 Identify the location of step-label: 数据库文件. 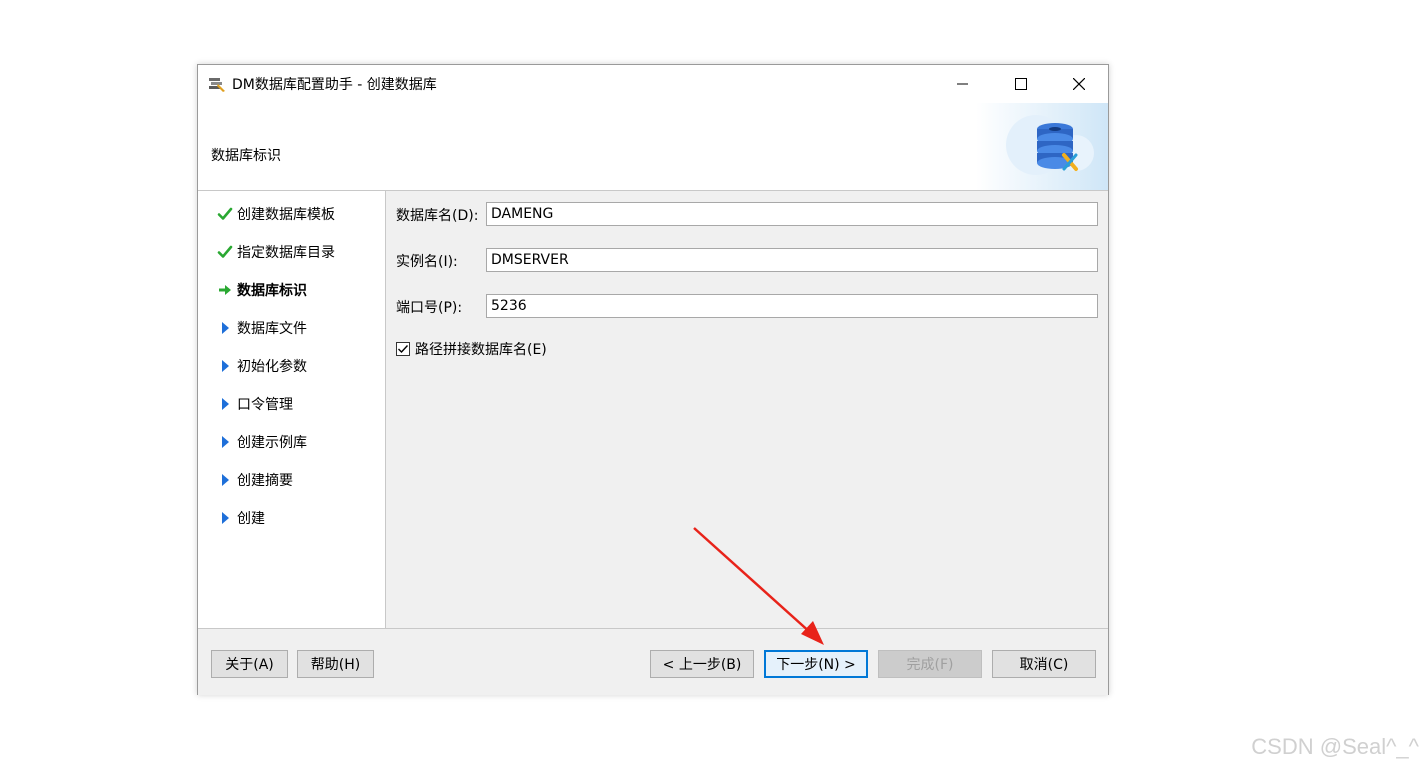
(272, 329).